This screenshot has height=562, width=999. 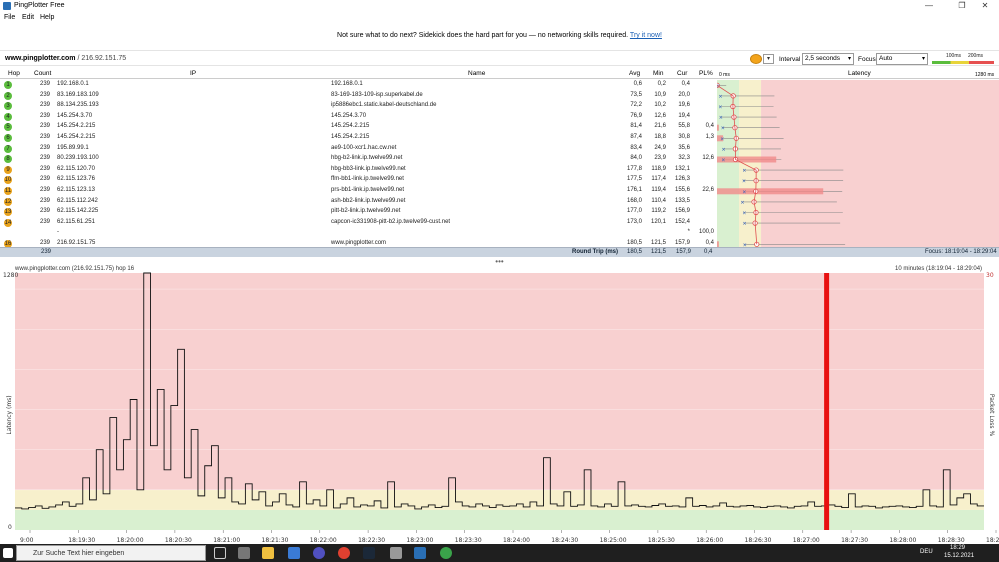 I want to click on table-row: - * 100,0, so click(x=358, y=233).